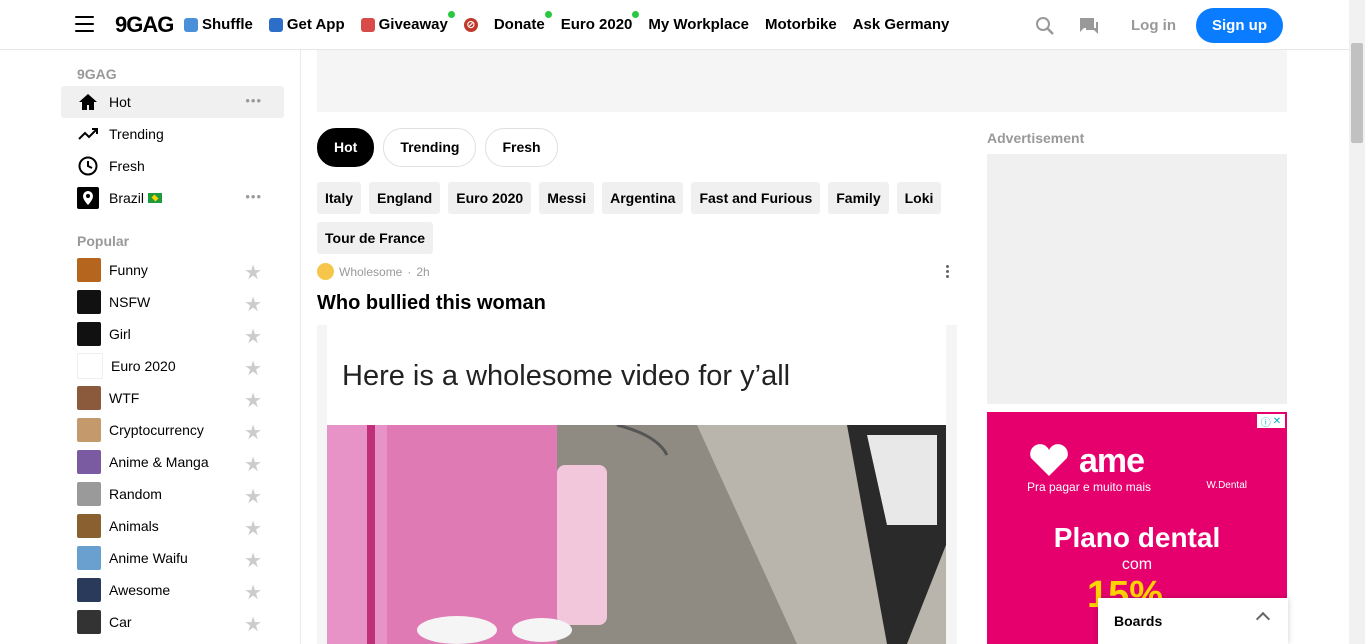  Describe the element at coordinates (1049, 460) in the screenshot. I see `heart-icon` at that location.